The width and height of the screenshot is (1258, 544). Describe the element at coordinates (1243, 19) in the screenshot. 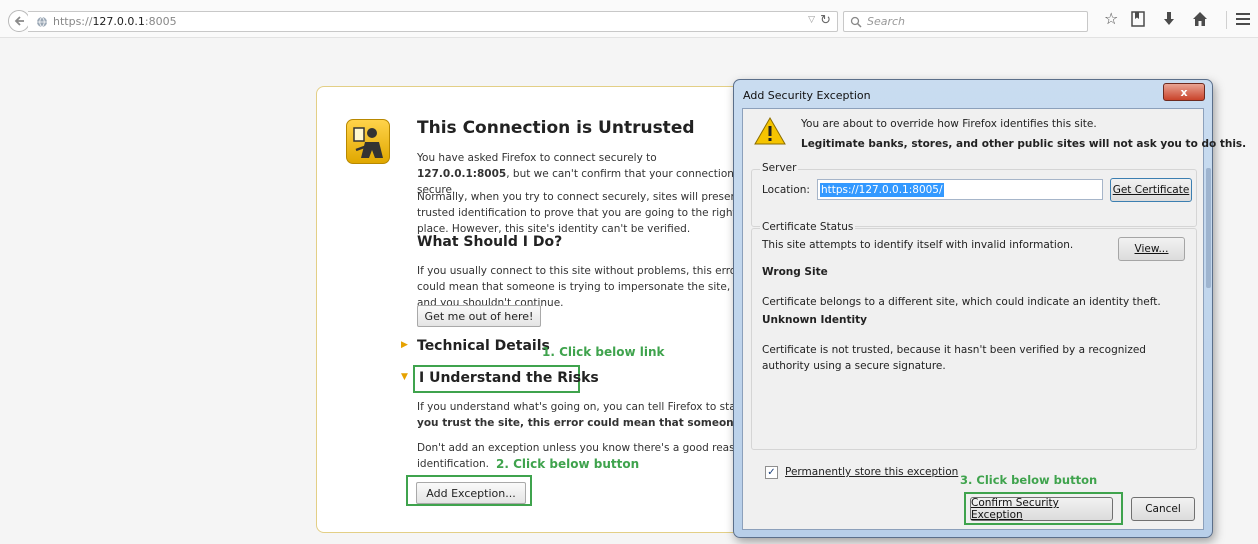

I see `menu-icon` at that location.